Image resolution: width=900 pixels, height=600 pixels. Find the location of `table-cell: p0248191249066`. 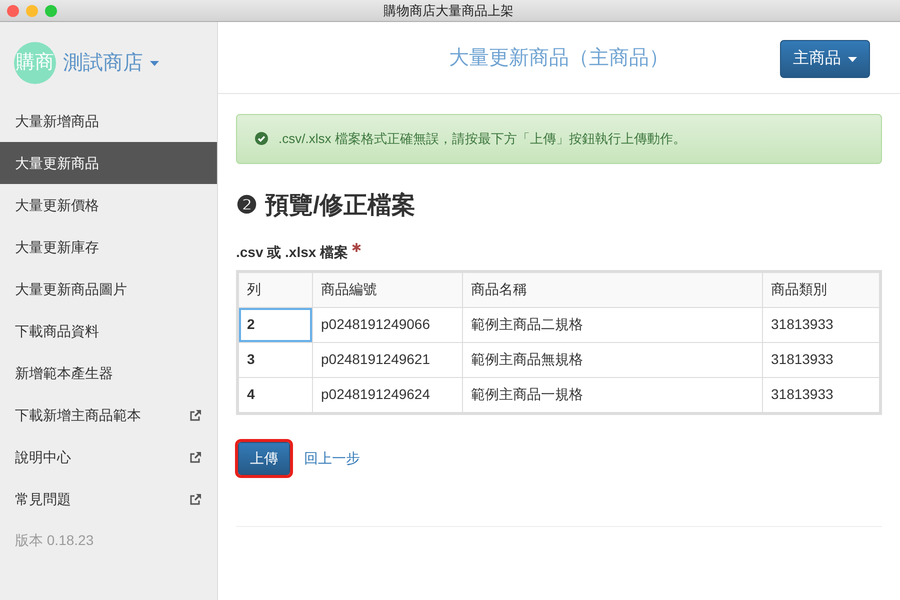

table-cell: p0248191249066 is located at coordinates (387, 324).